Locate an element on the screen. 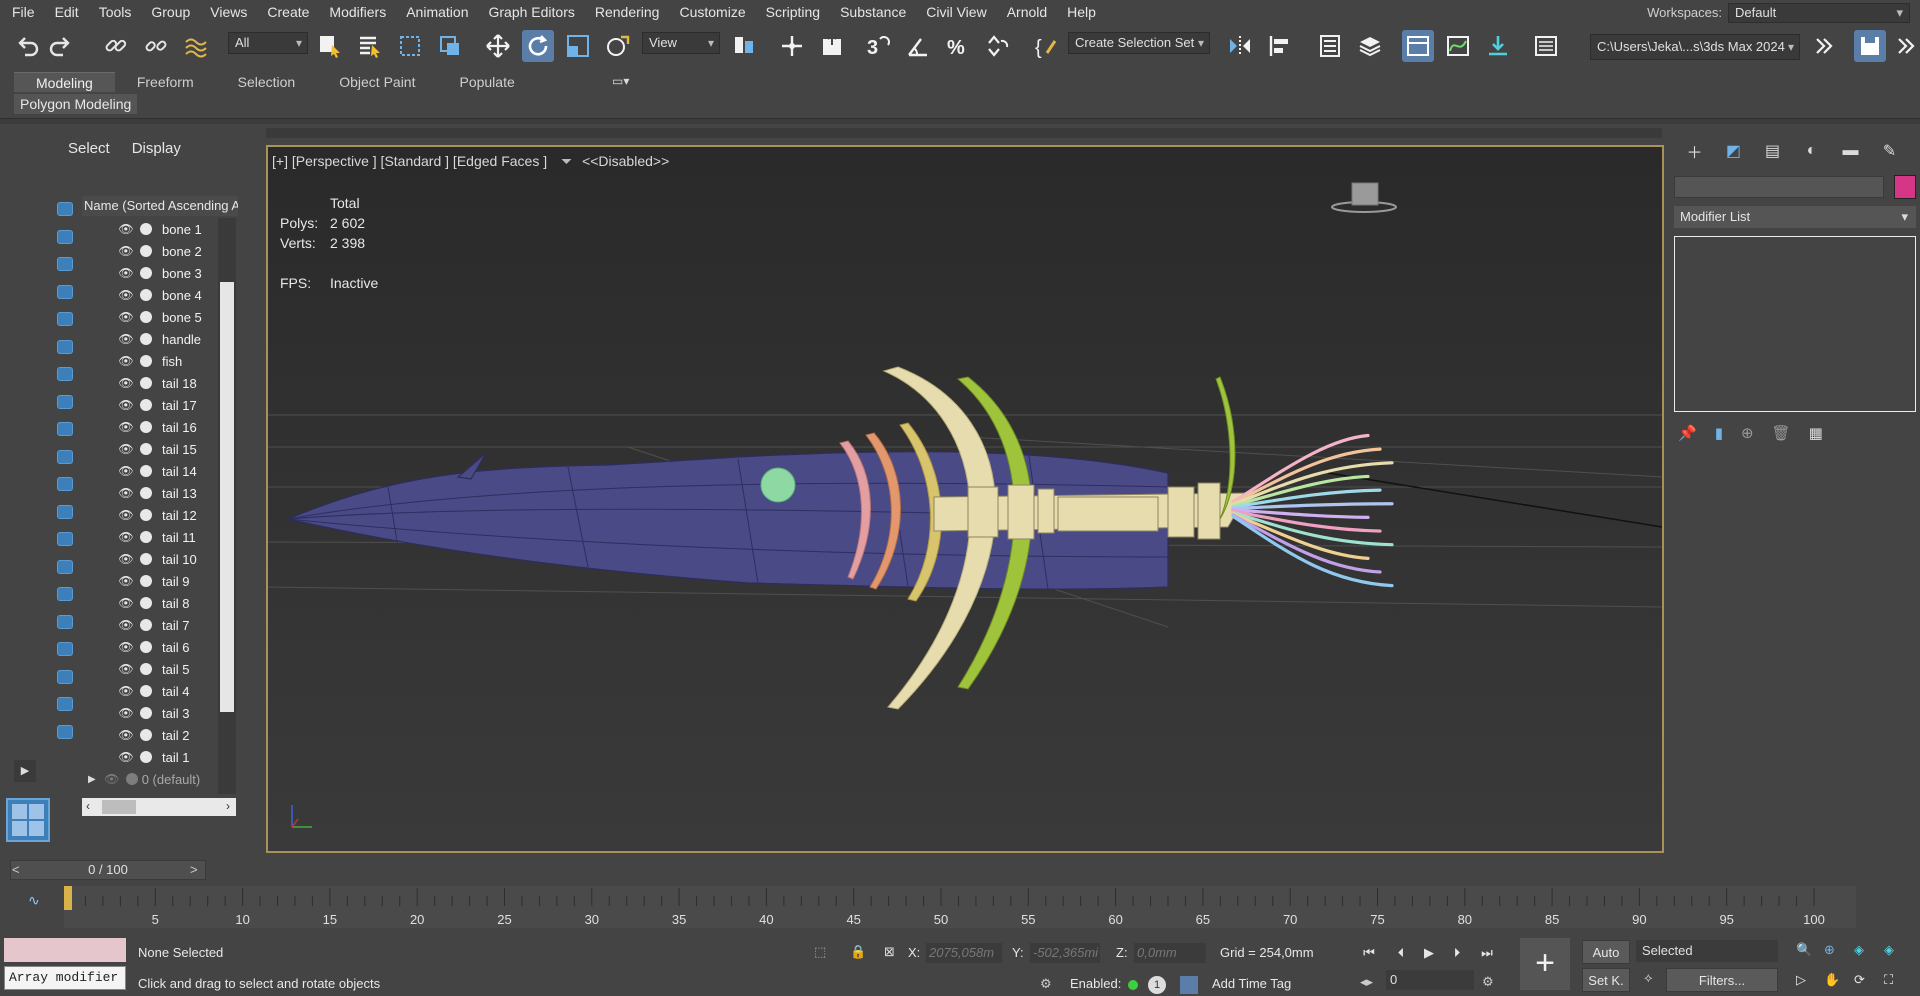 This screenshot has width=1920, height=996. hscroll-thumb is located at coordinates (119, 807).